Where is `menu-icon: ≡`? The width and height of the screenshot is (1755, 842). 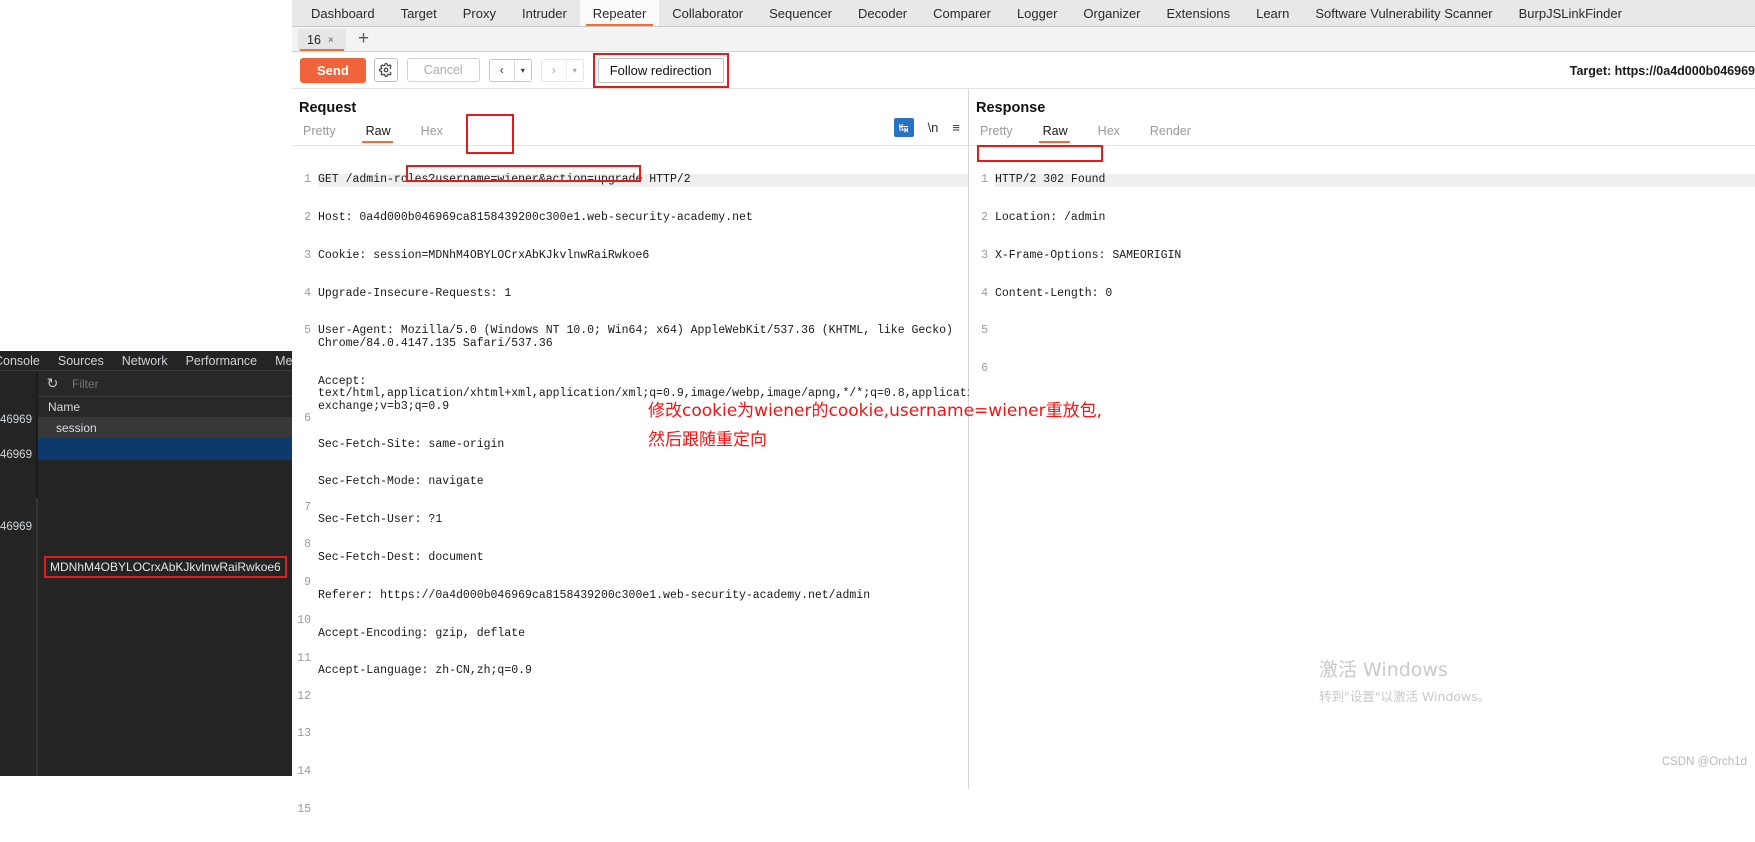 menu-icon: ≡ is located at coordinates (956, 127).